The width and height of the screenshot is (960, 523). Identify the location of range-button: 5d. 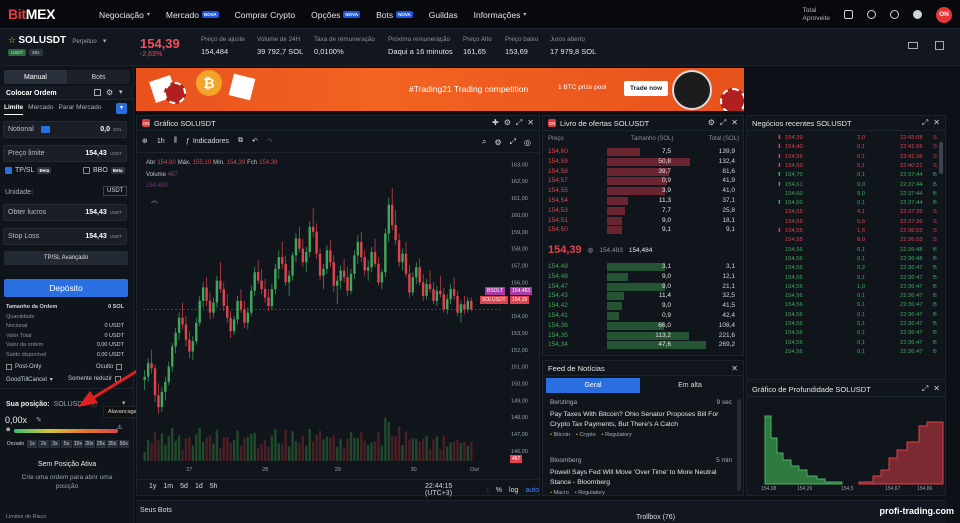
(184, 486).